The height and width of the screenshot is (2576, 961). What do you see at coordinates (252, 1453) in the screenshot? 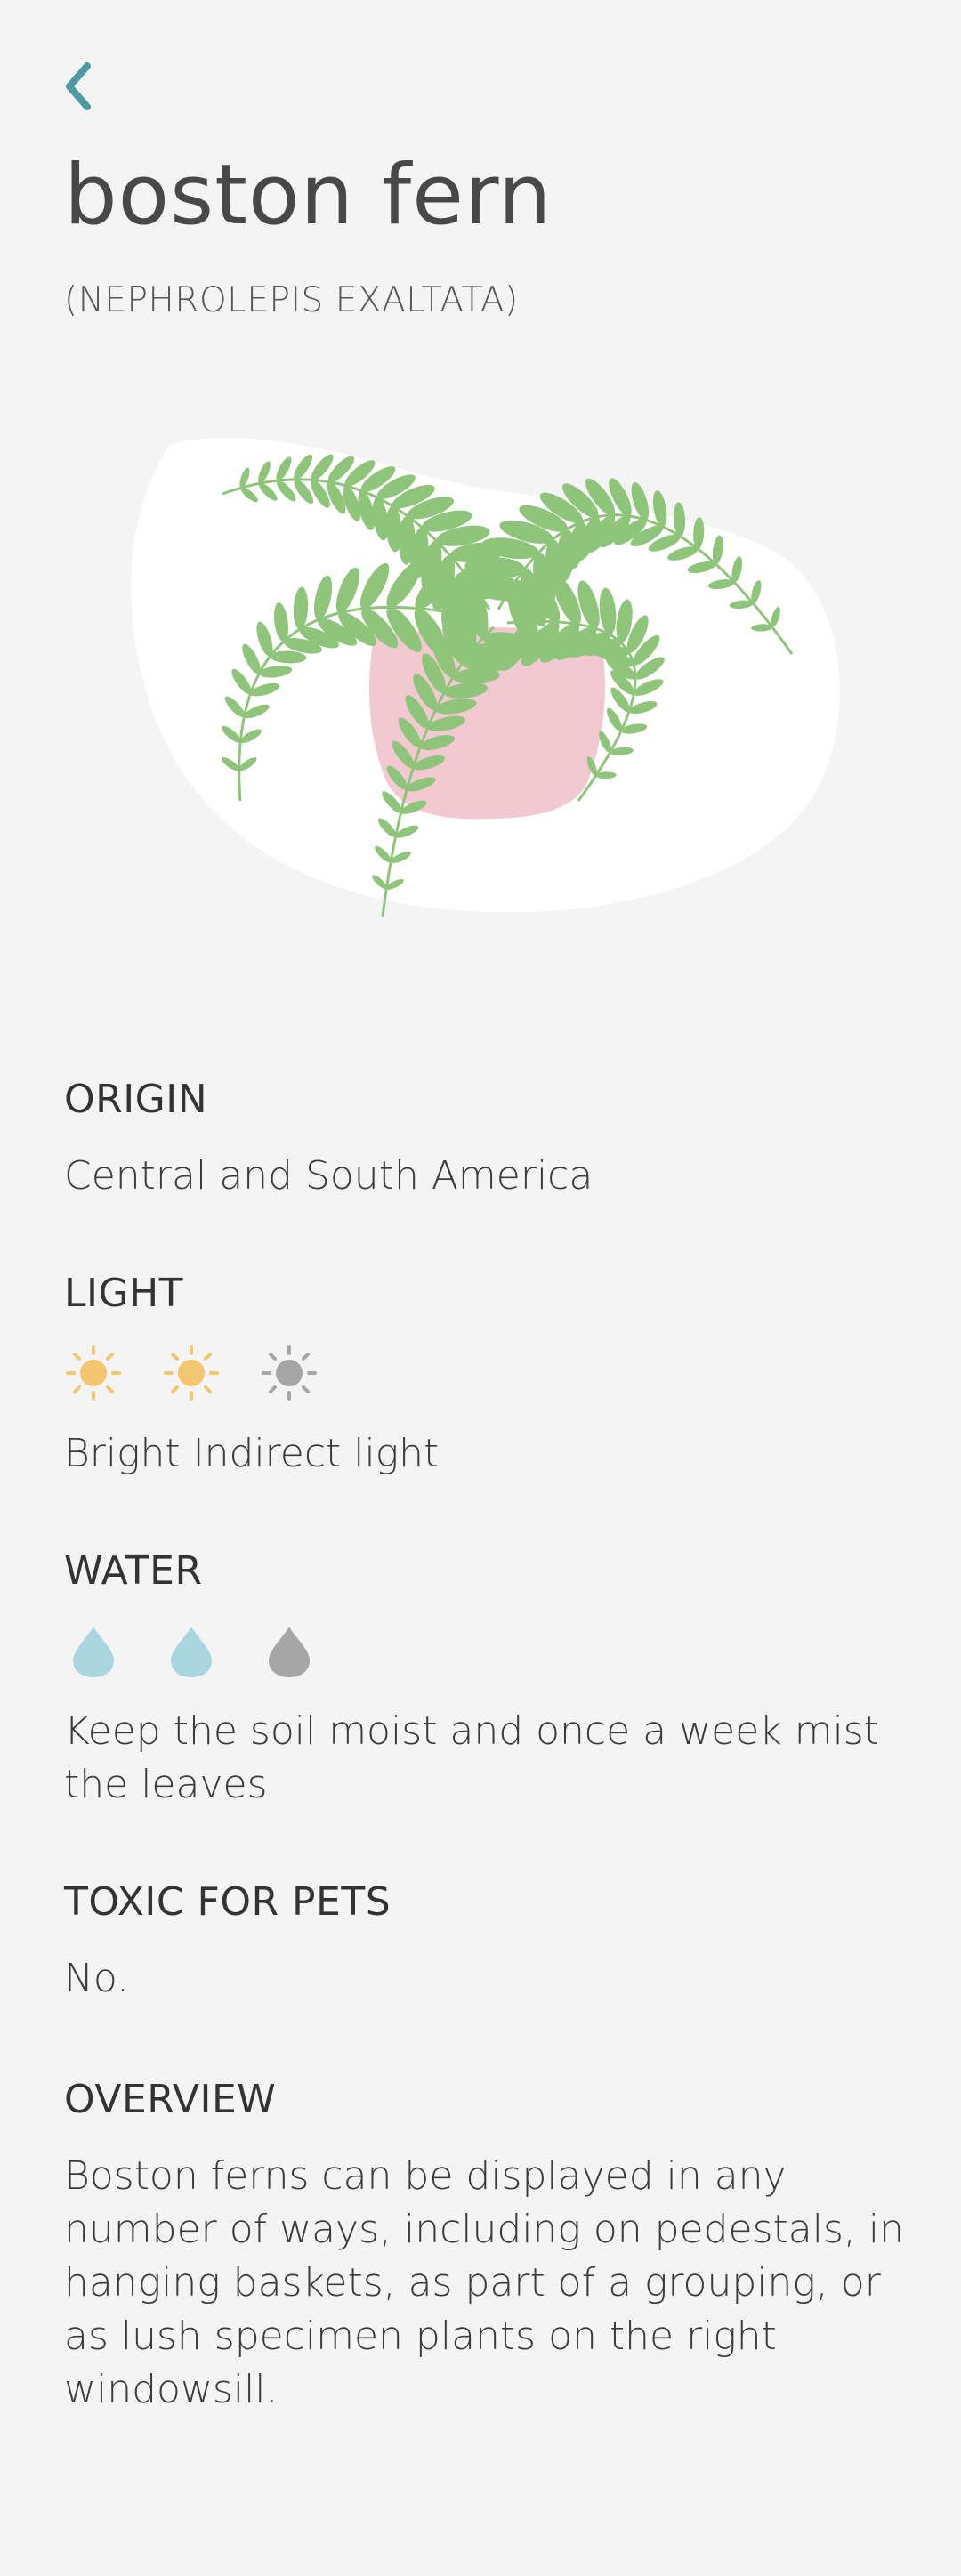
I see `light-text: Bright Indirect light` at bounding box center [252, 1453].